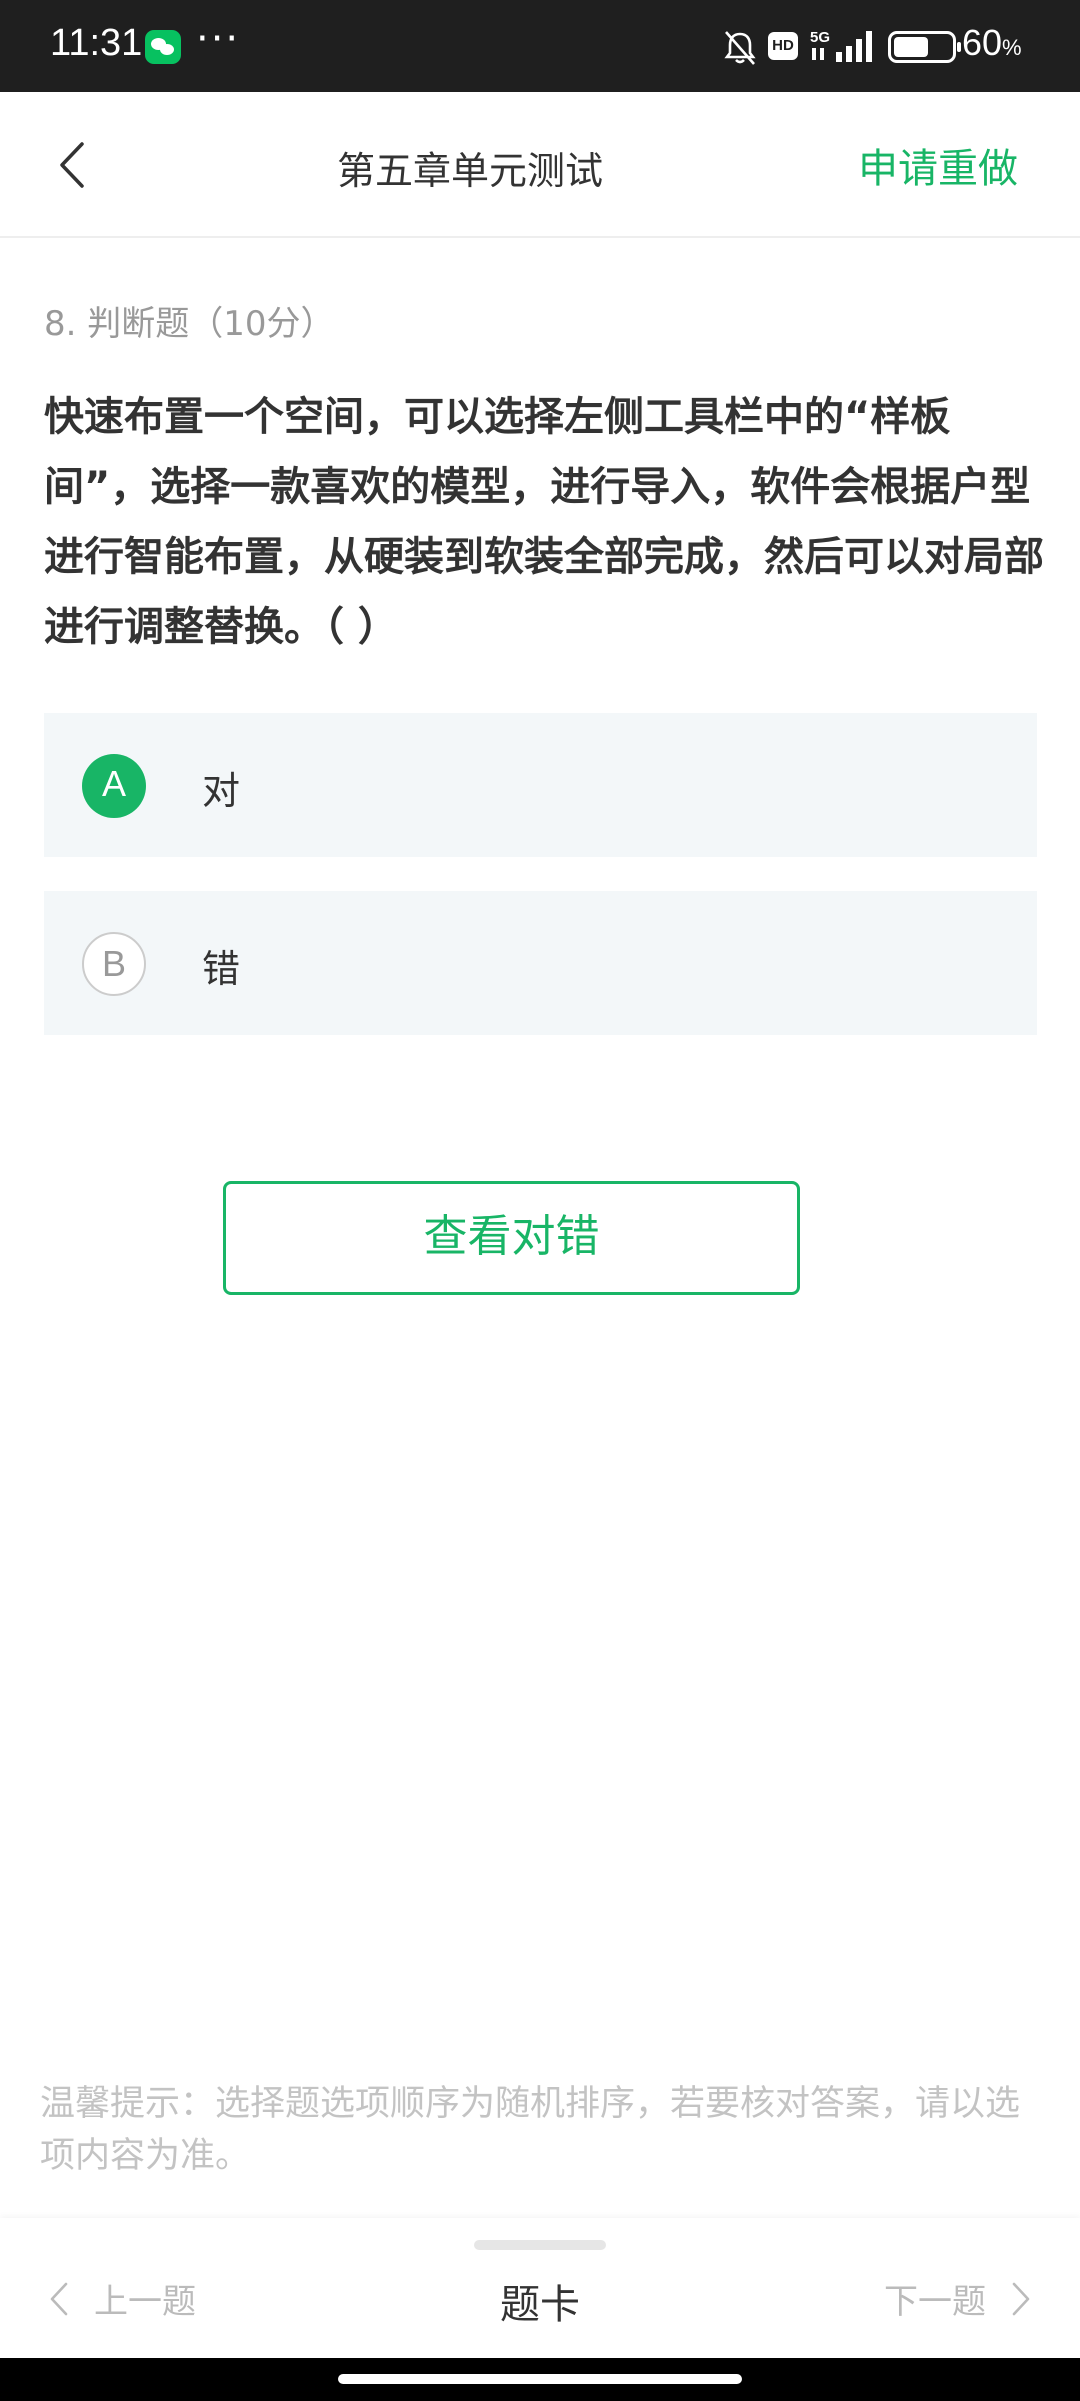 Image resolution: width=1080 pixels, height=2401 pixels. I want to click on question-type-score: 8. 判断题（10分）, so click(189, 324).